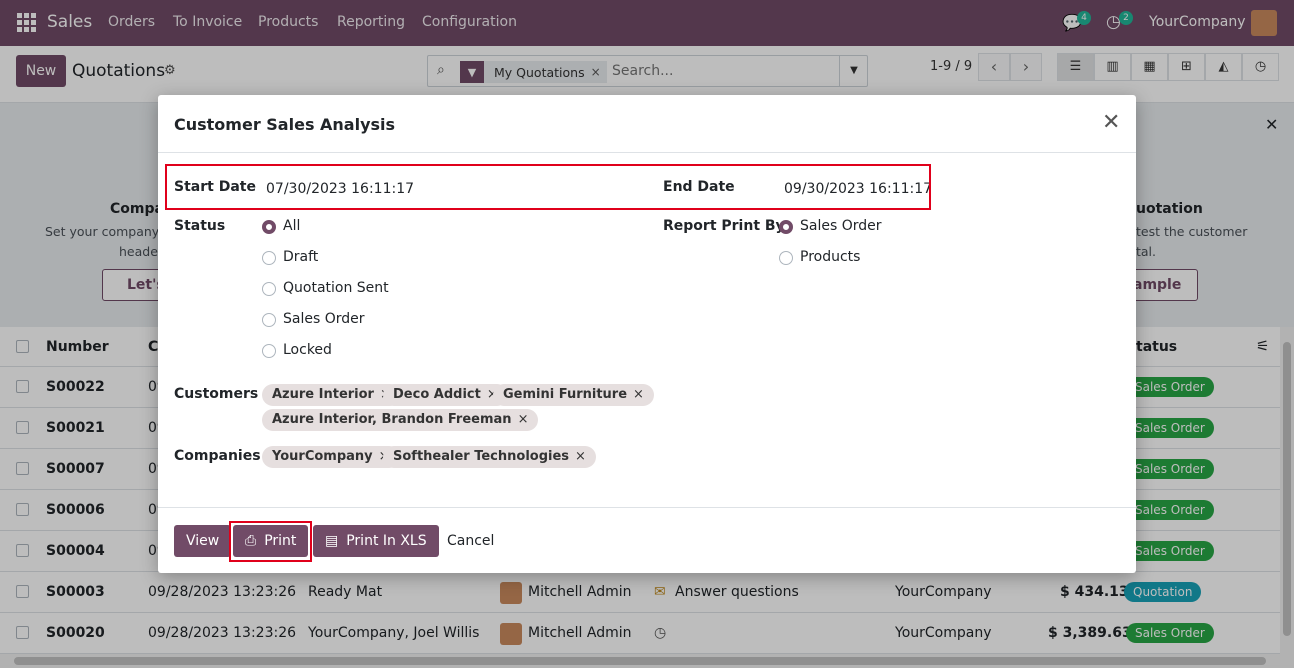 Image resolution: width=1294 pixels, height=668 pixels. What do you see at coordinates (203, 541) in the screenshot?
I see `view-button: View` at bounding box center [203, 541].